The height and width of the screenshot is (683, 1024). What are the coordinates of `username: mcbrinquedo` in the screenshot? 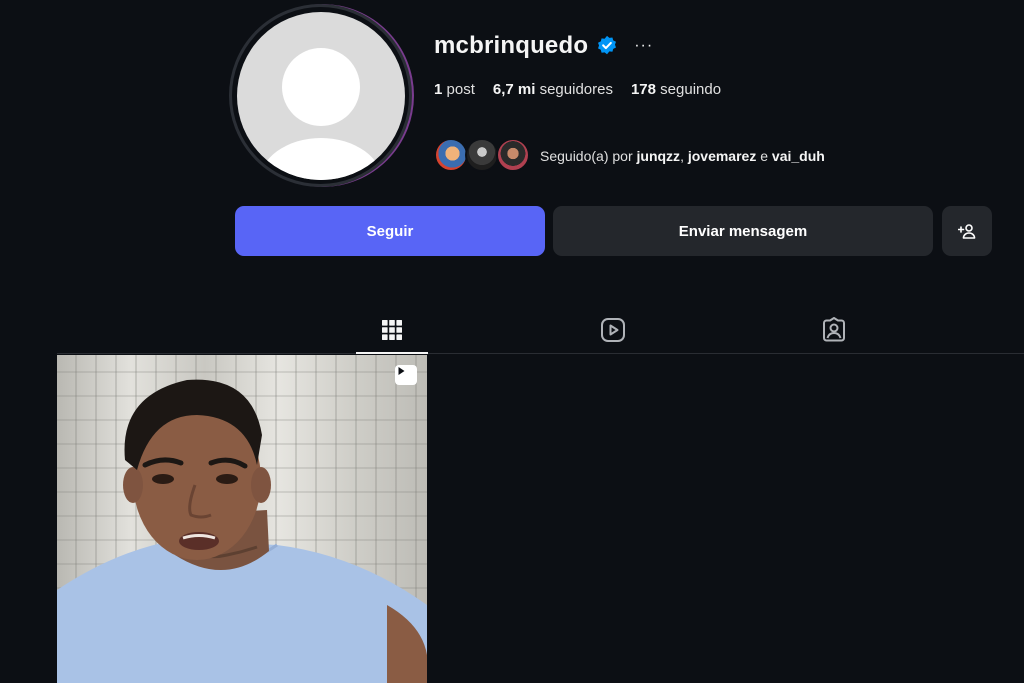 It's located at (511, 45).